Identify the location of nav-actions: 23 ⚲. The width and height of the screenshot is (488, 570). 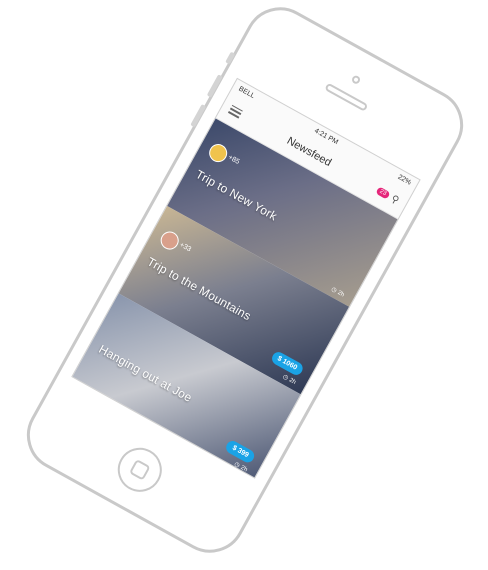
(388, 195).